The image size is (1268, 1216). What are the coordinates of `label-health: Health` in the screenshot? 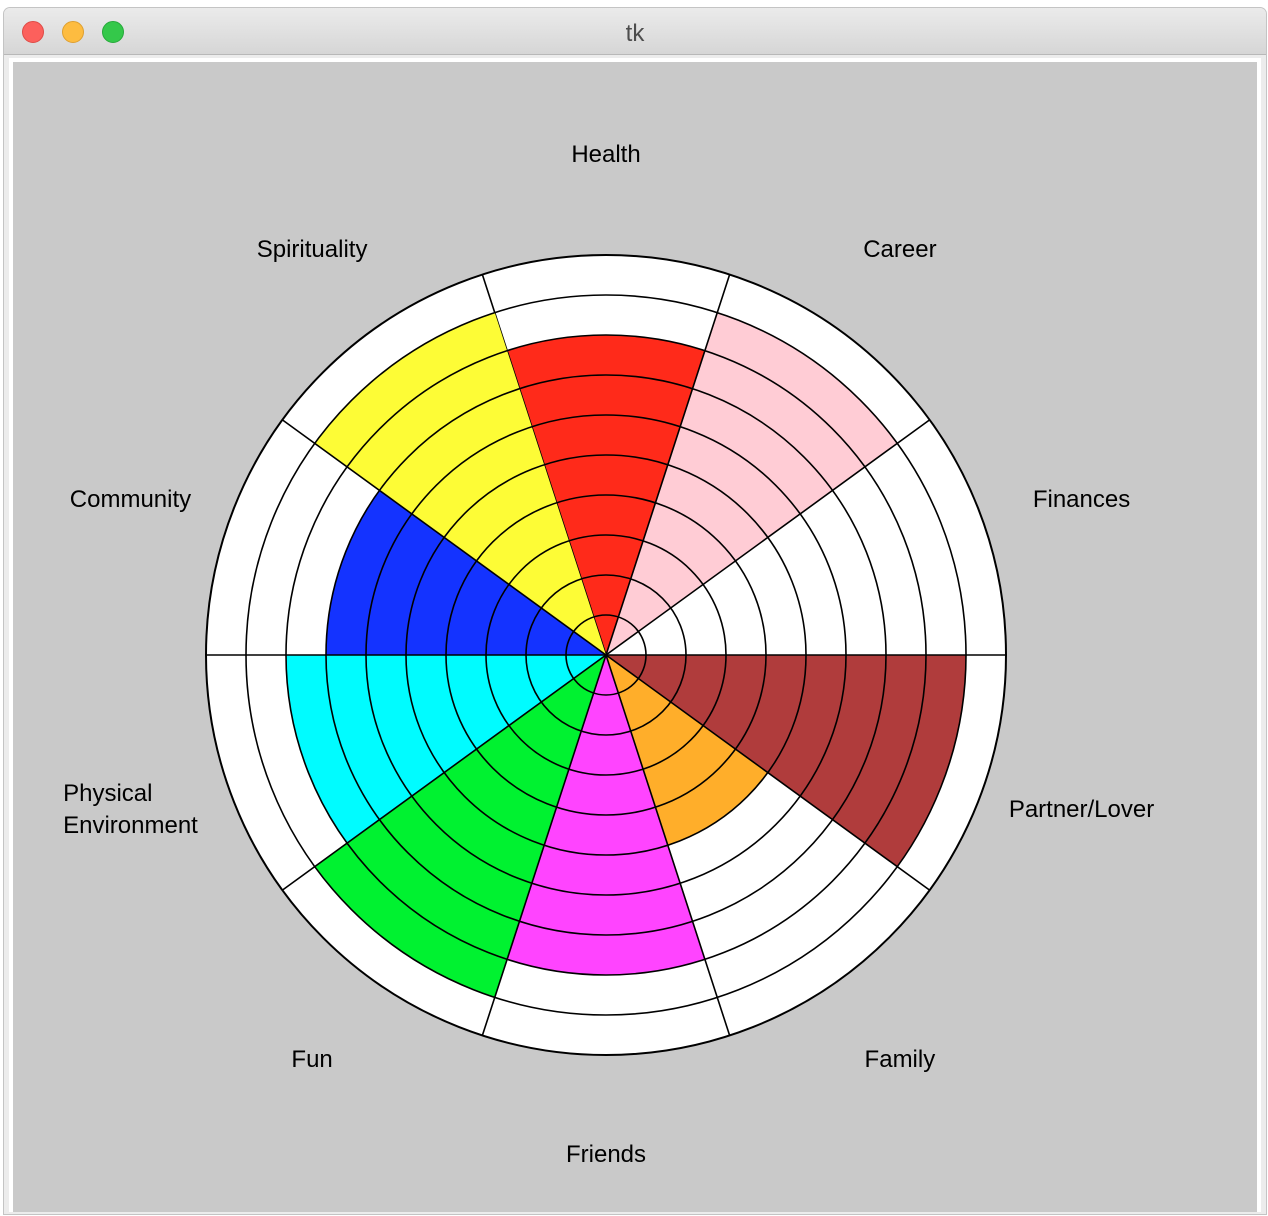 It's located at (606, 154).